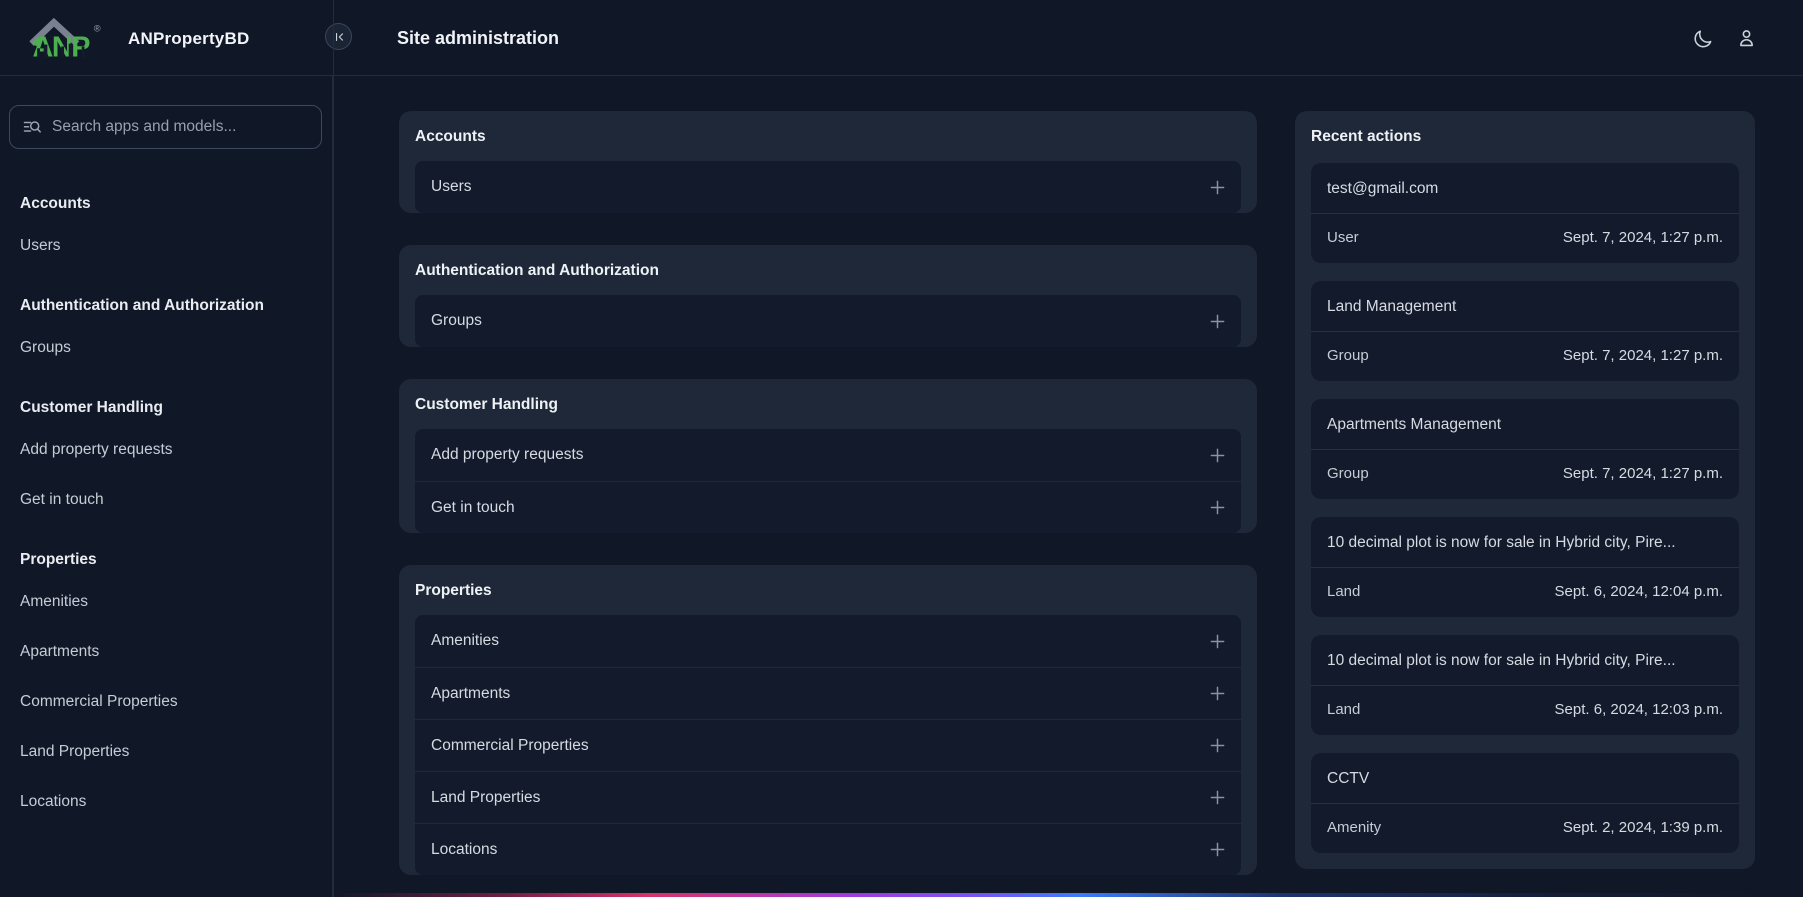 Image resolution: width=1803 pixels, height=897 pixels. I want to click on entry-title: Apartments Management, so click(1525, 424).